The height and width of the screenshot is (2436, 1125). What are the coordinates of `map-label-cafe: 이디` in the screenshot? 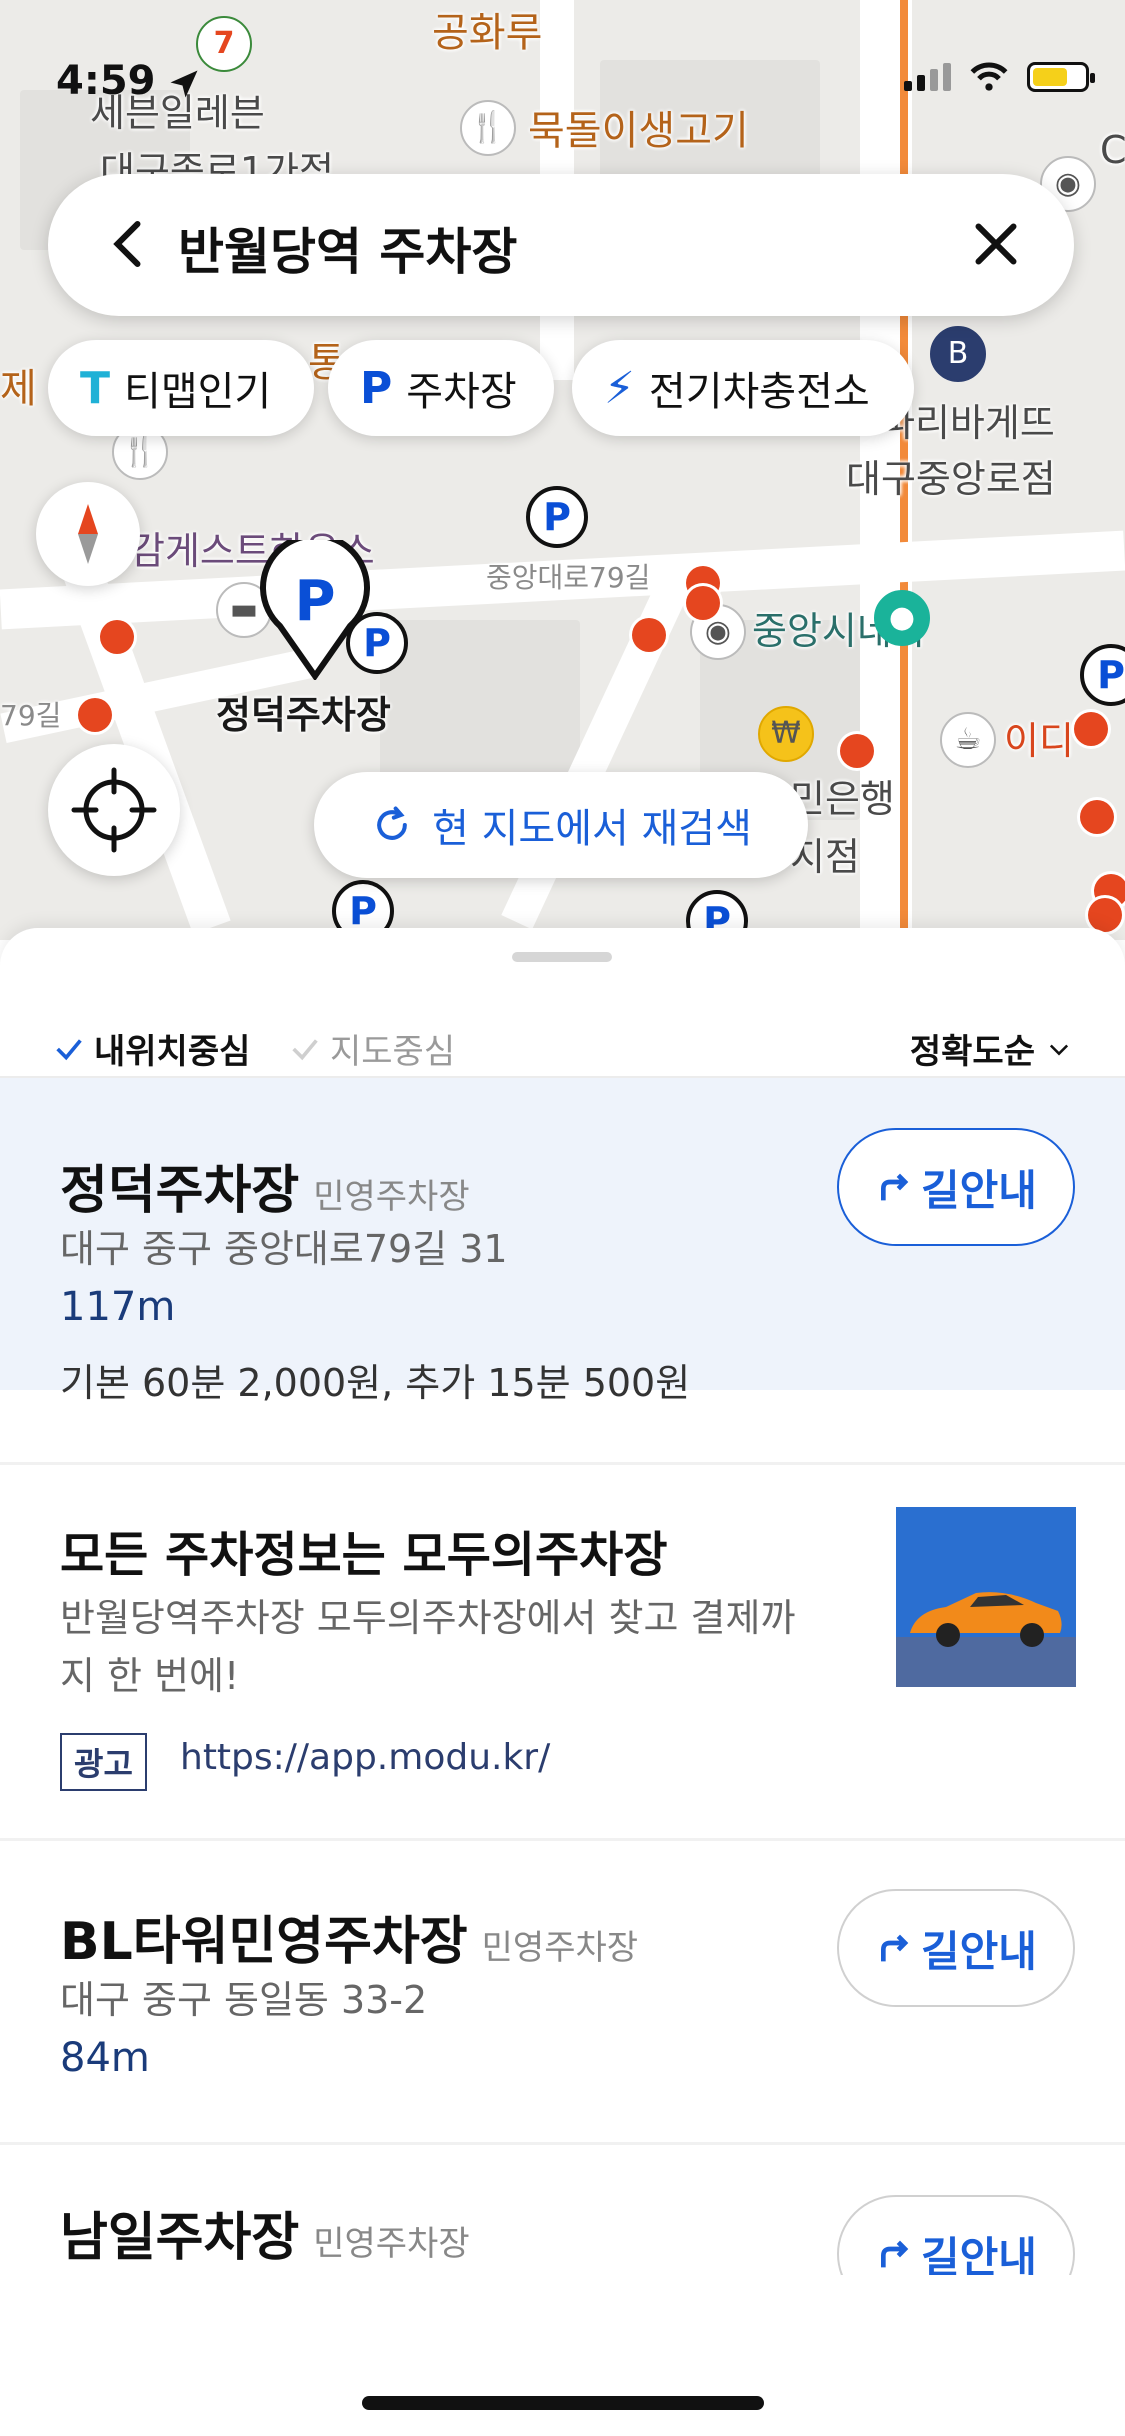 It's located at (1039, 741).